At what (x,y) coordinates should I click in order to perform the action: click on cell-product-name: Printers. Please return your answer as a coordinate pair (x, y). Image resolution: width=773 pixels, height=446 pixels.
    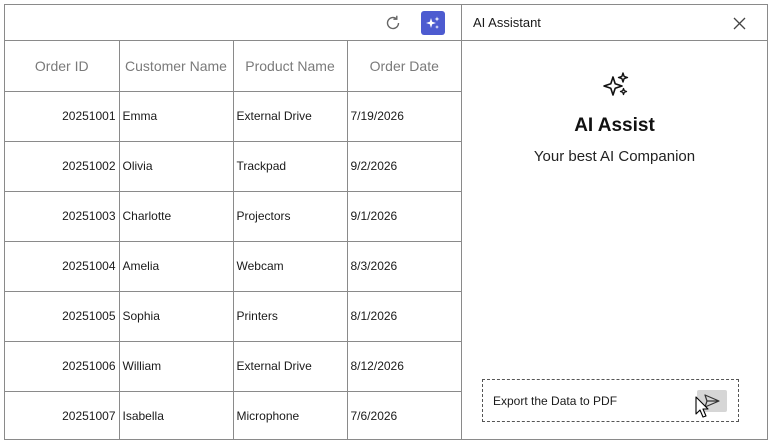
    Looking at the image, I should click on (290, 316).